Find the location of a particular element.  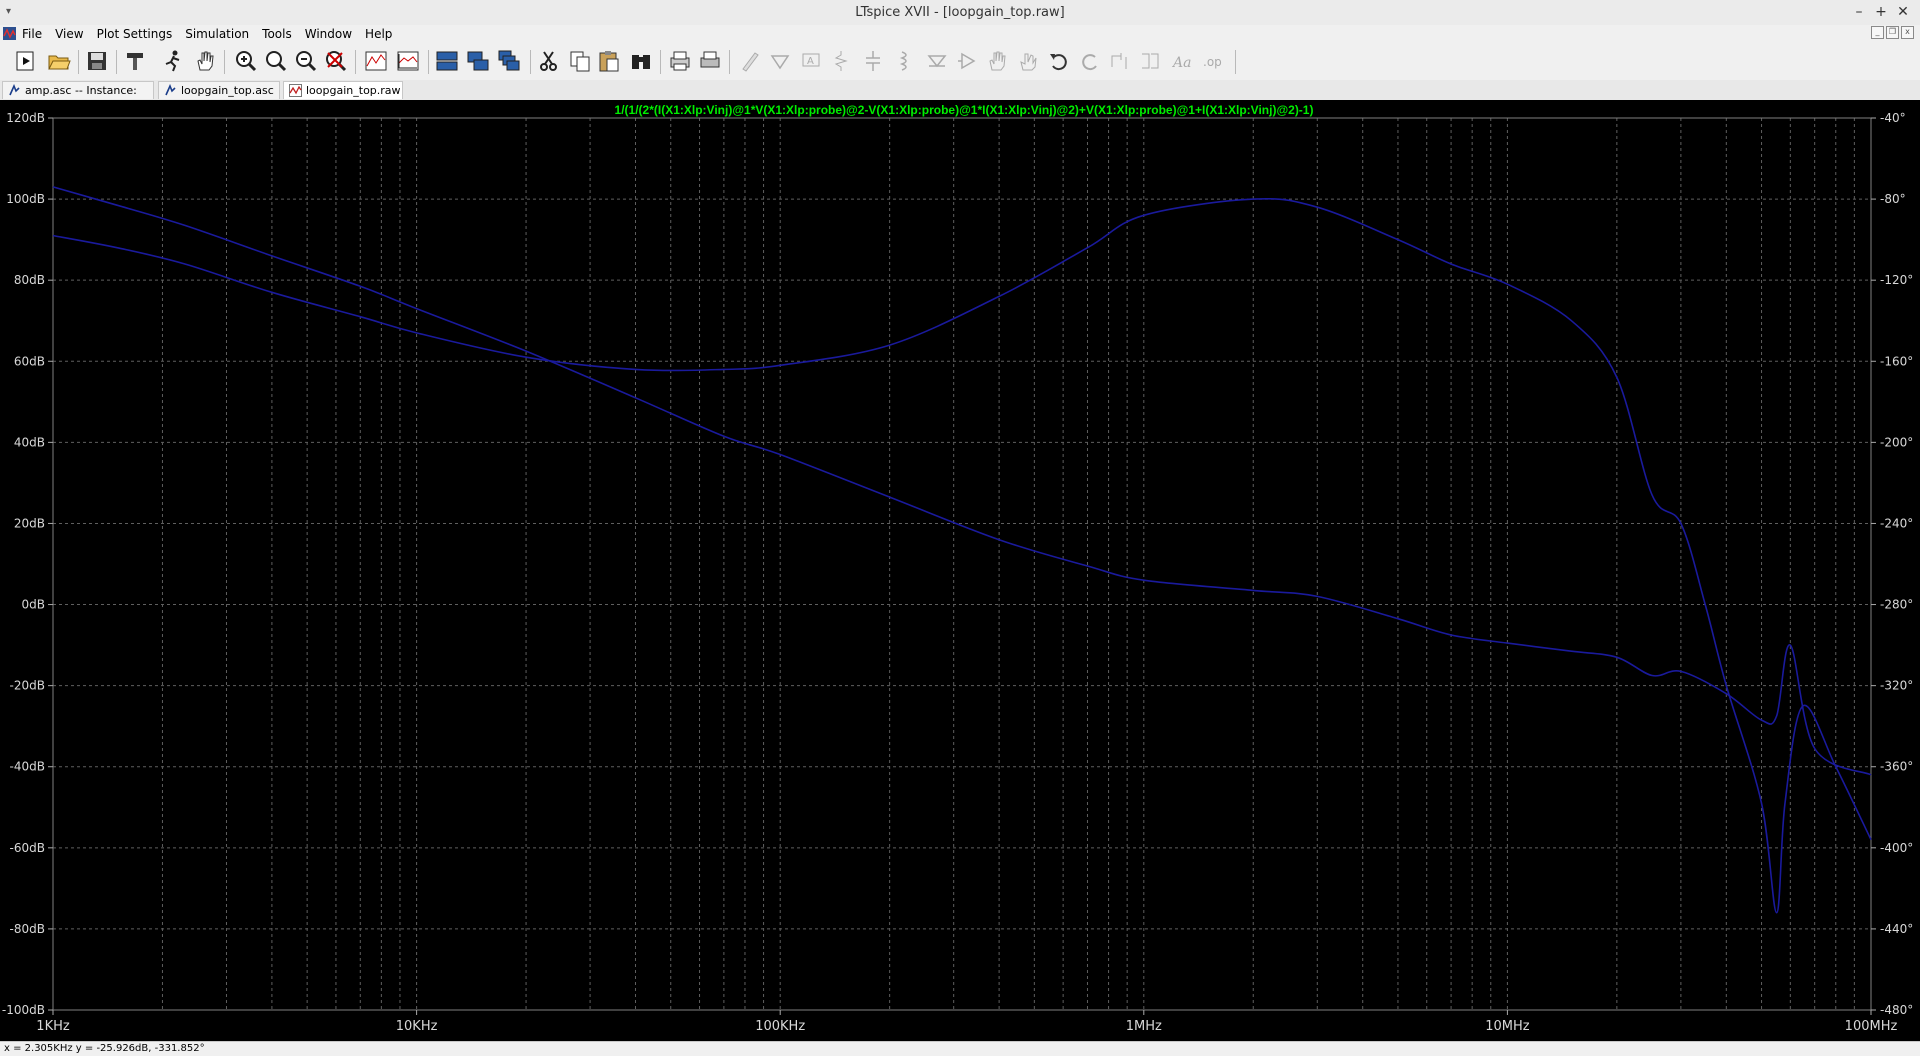

zoom-in-icon is located at coordinates (246, 61).